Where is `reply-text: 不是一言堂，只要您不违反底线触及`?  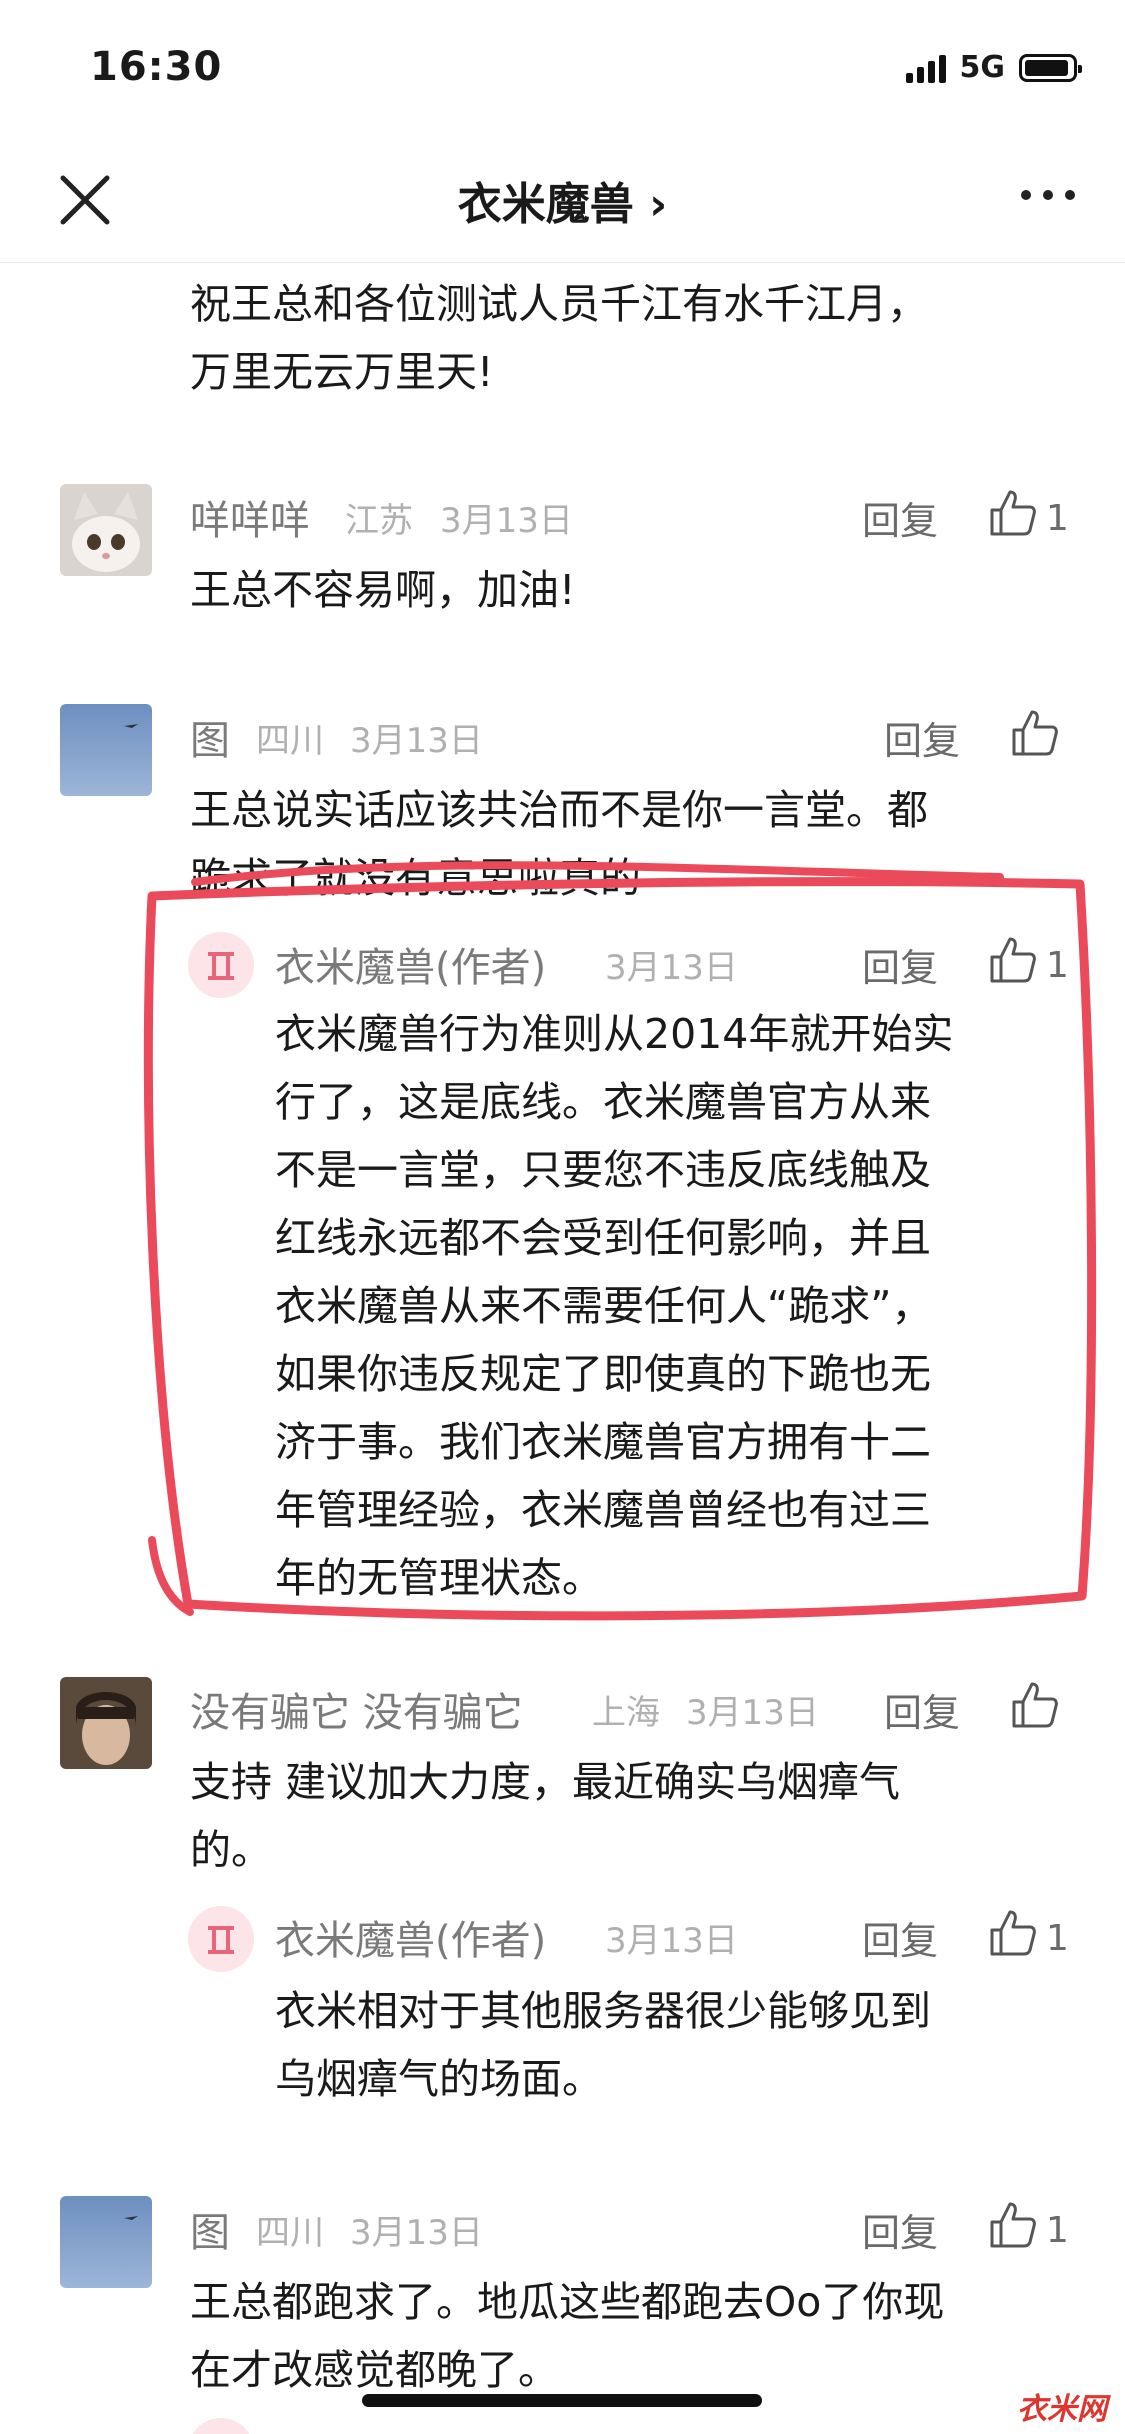 reply-text: 不是一言堂，只要您不违反底线触及 is located at coordinates (603, 1170).